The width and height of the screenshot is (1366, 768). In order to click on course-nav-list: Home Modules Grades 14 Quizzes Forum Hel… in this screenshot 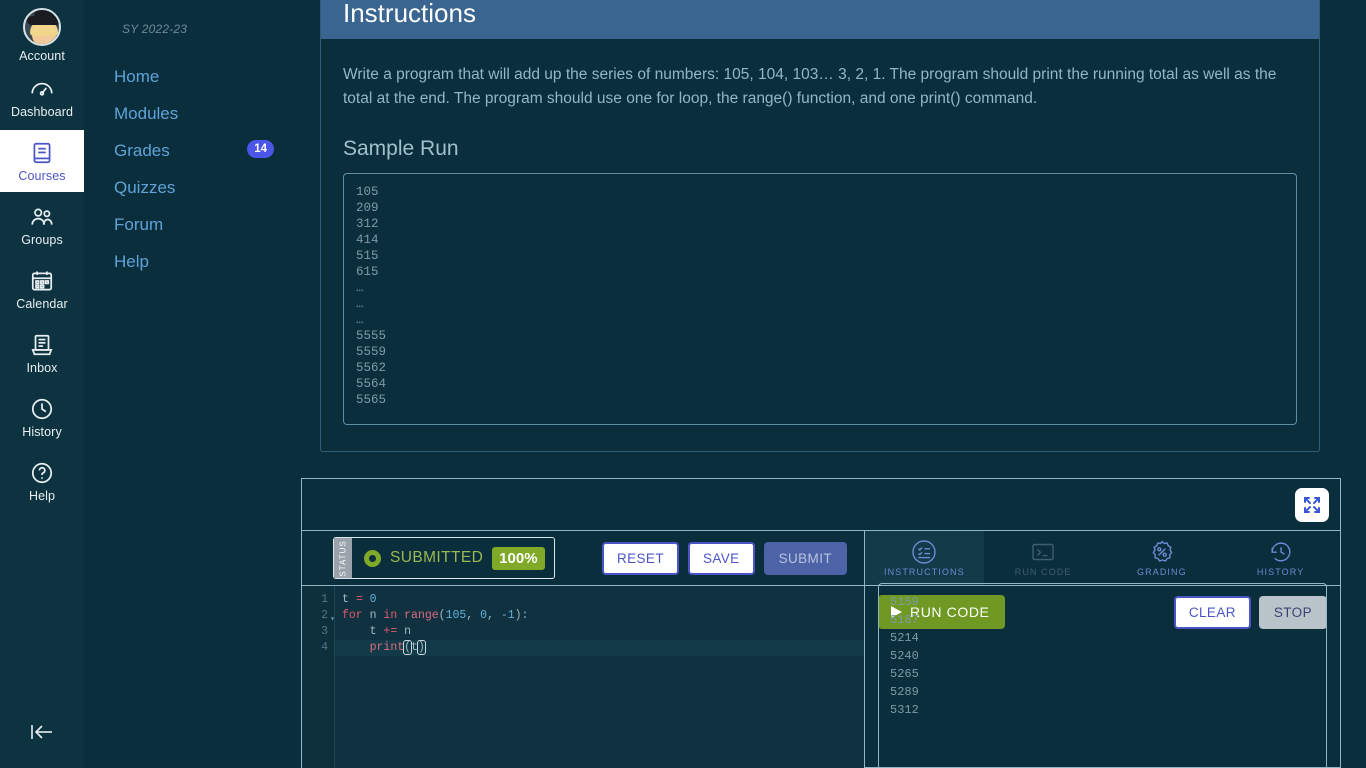, I will do `click(192, 169)`.